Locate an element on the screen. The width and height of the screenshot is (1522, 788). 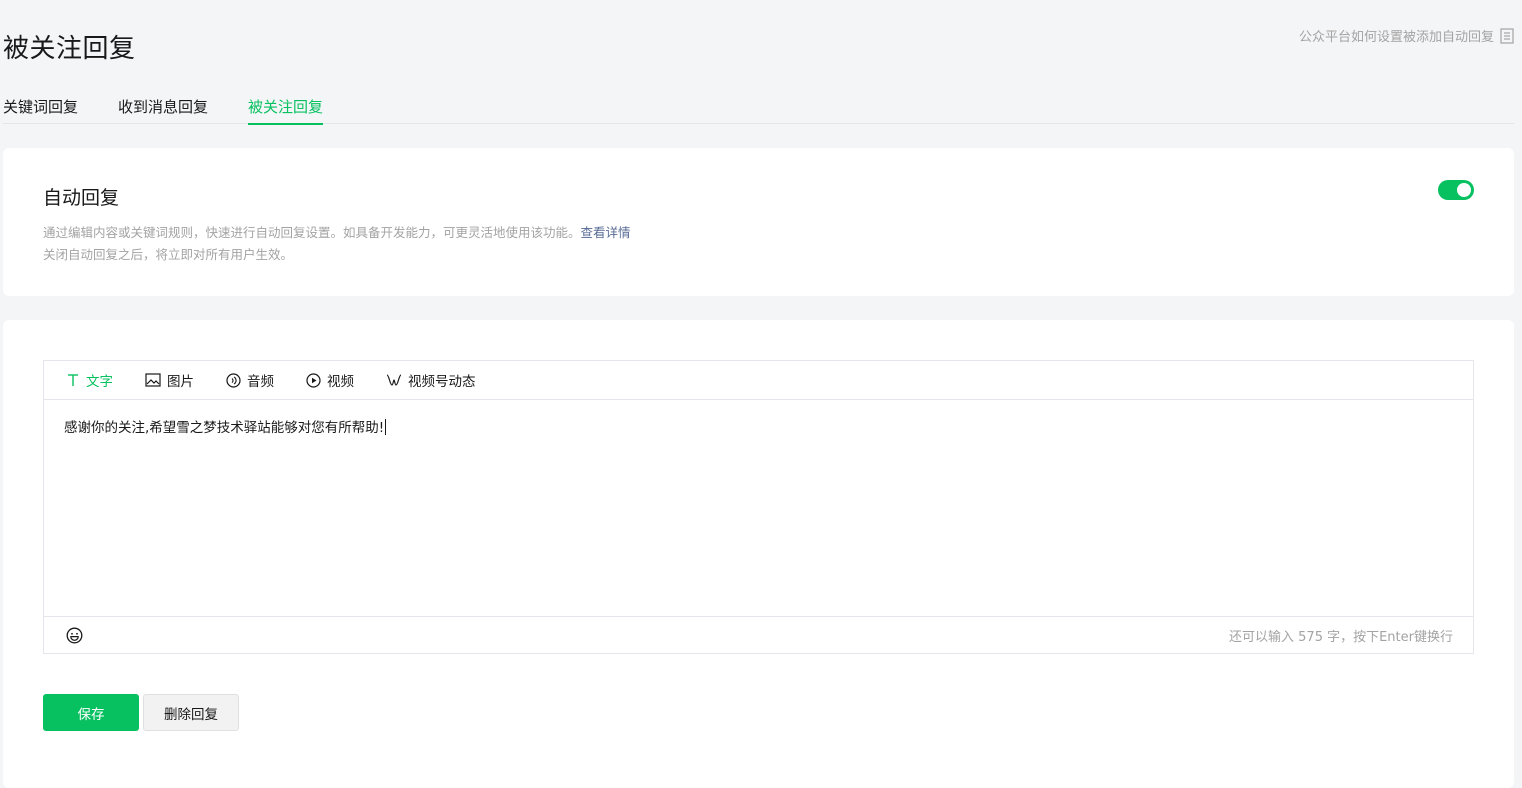
emoji-icon is located at coordinates (74, 635).